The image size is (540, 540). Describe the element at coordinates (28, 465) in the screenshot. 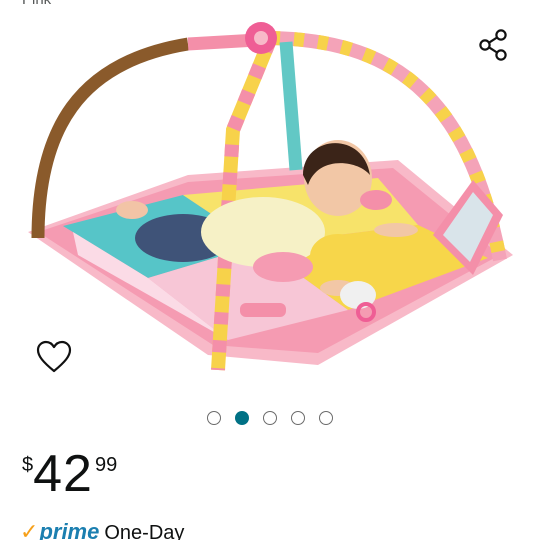

I see `price-currency-symbol: $` at that location.